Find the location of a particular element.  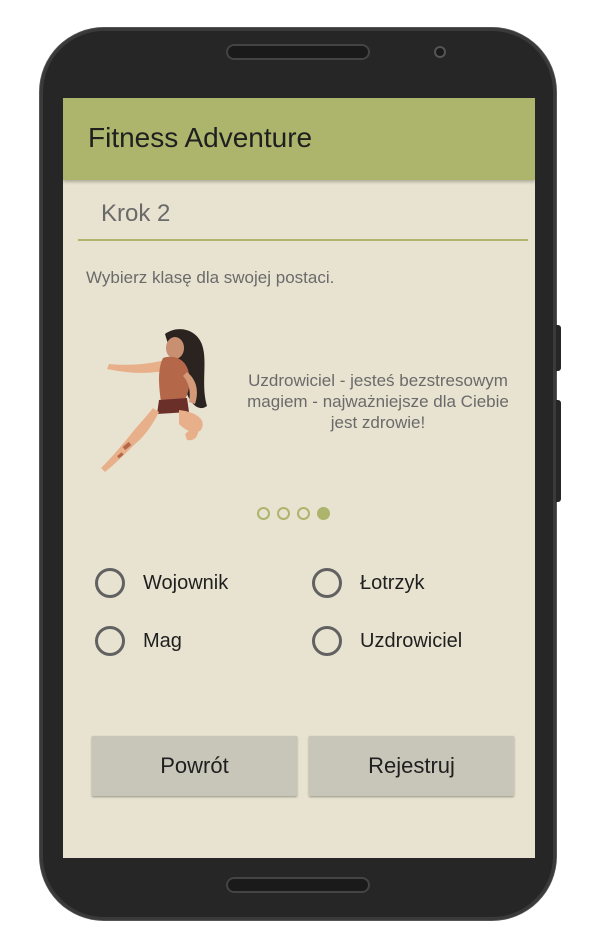

healer-character-icon is located at coordinates (154, 400).